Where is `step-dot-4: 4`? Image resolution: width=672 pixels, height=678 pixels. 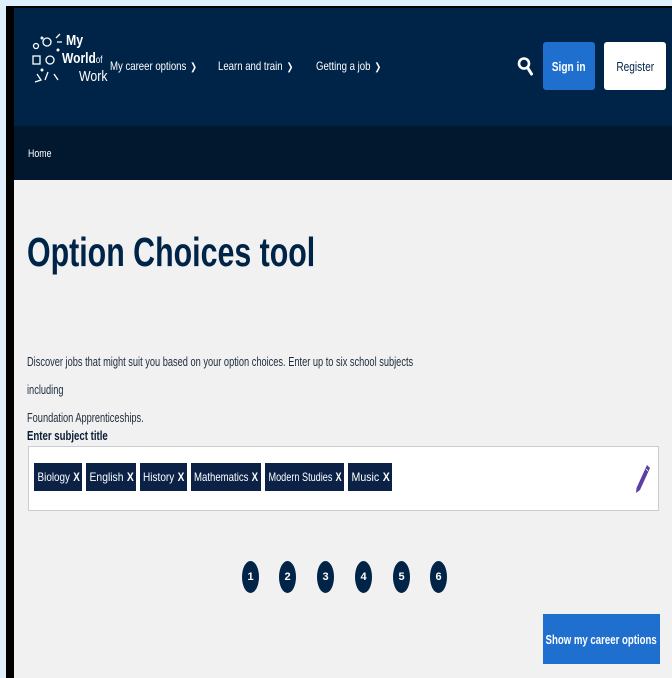 step-dot-4: 4 is located at coordinates (363, 577).